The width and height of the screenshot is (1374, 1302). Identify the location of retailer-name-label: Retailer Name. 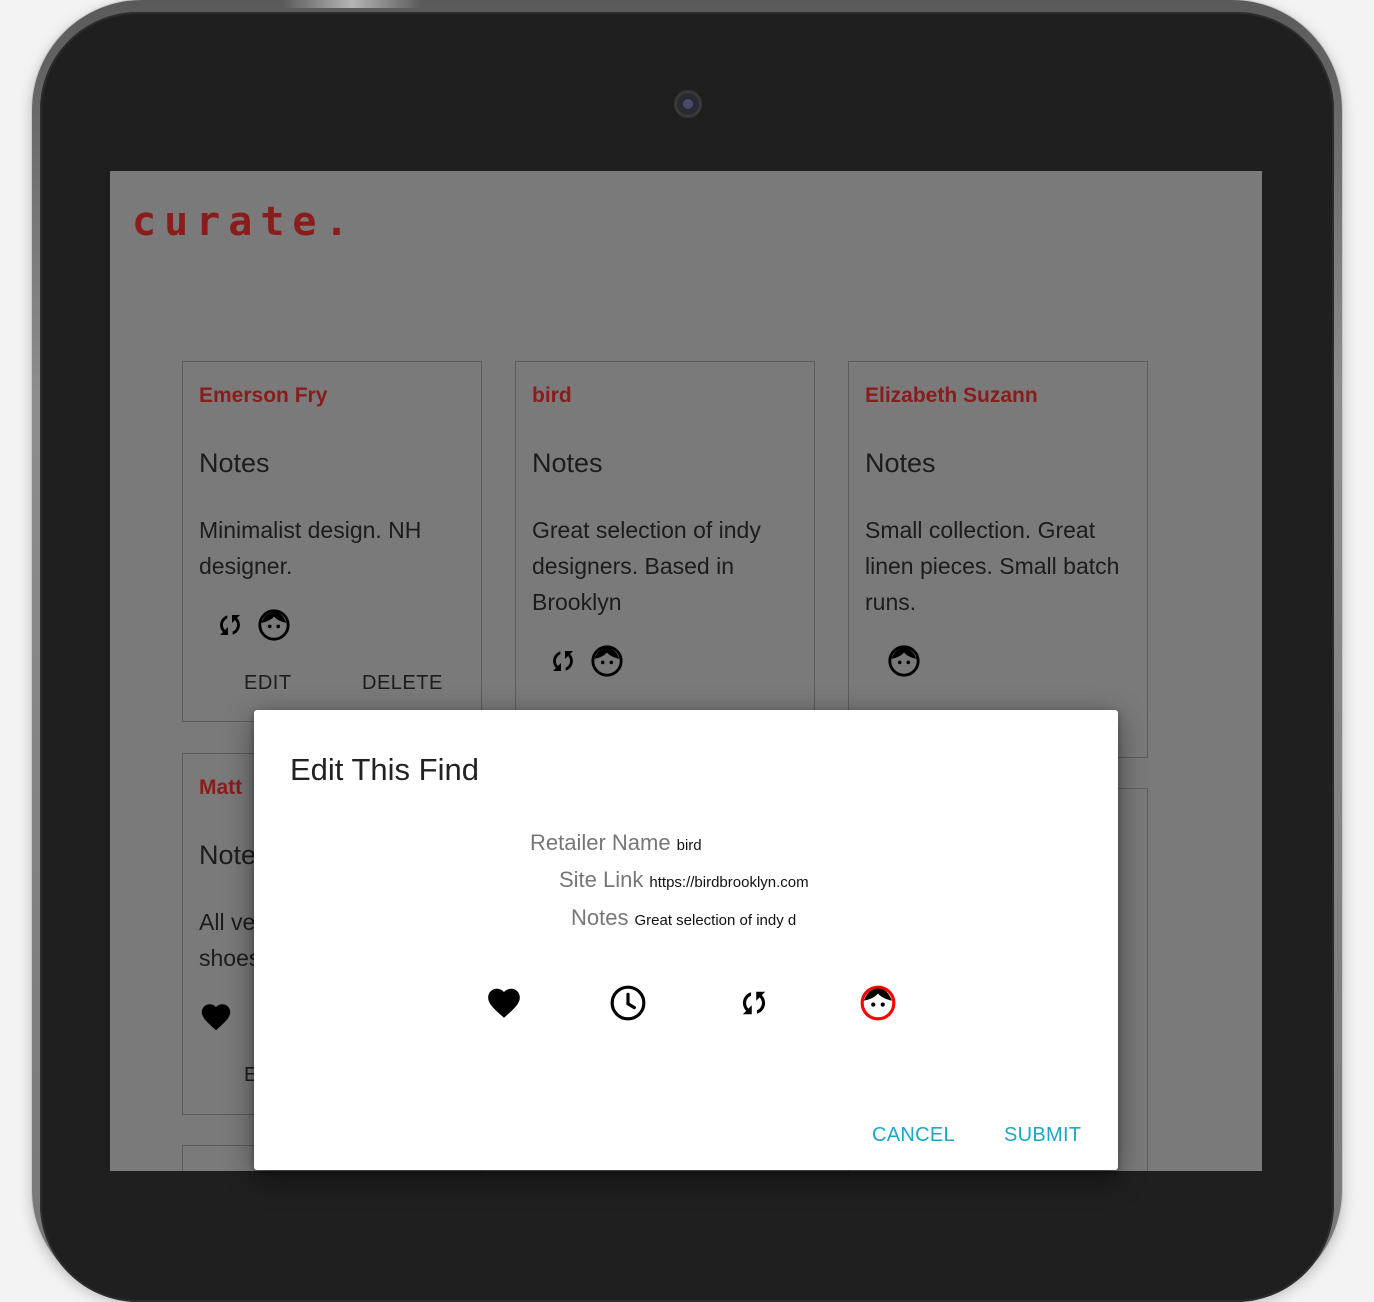
(600, 842).